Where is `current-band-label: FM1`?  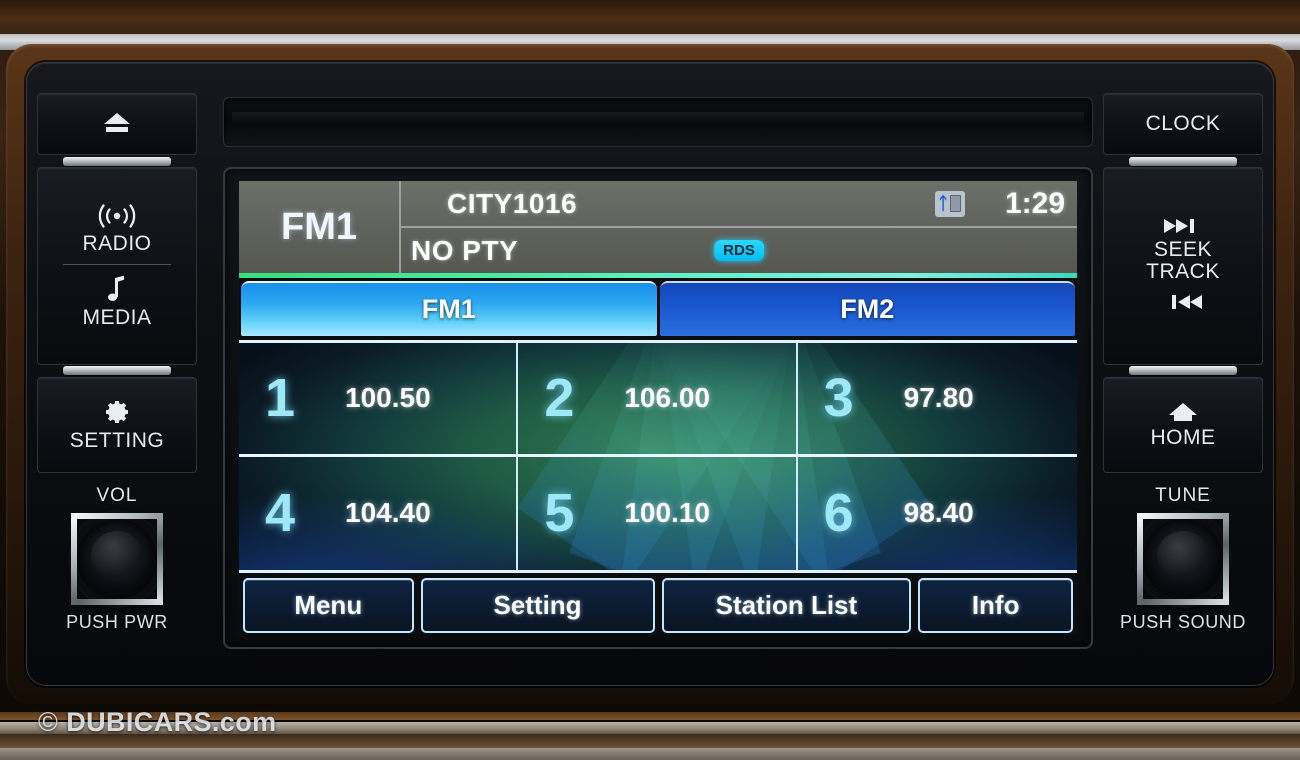
current-band-label: FM1 is located at coordinates (319, 226).